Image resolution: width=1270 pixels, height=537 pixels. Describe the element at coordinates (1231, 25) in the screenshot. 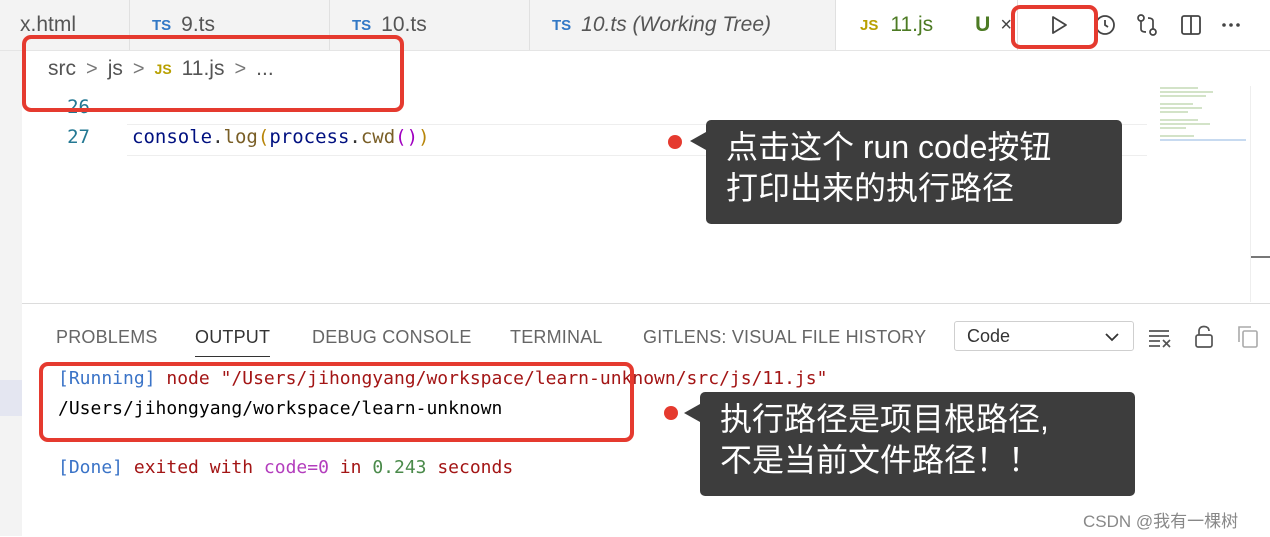

I see `more-actions-icon` at that location.